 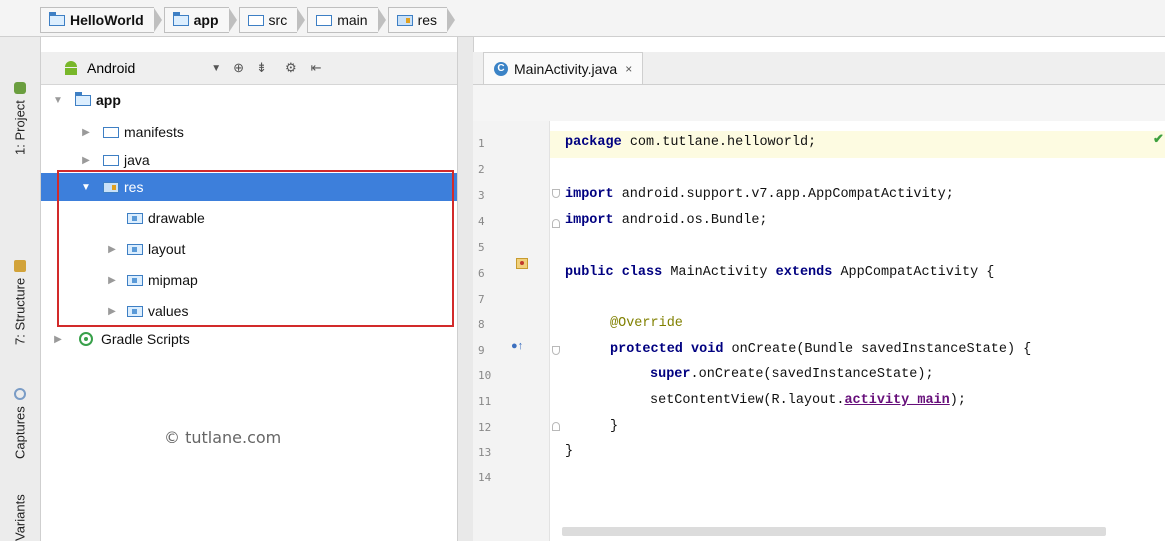 What do you see at coordinates (877, 349) in the screenshot?
I see `code-text: onCreate(Bundle savedInstanceState) {` at bounding box center [877, 349].